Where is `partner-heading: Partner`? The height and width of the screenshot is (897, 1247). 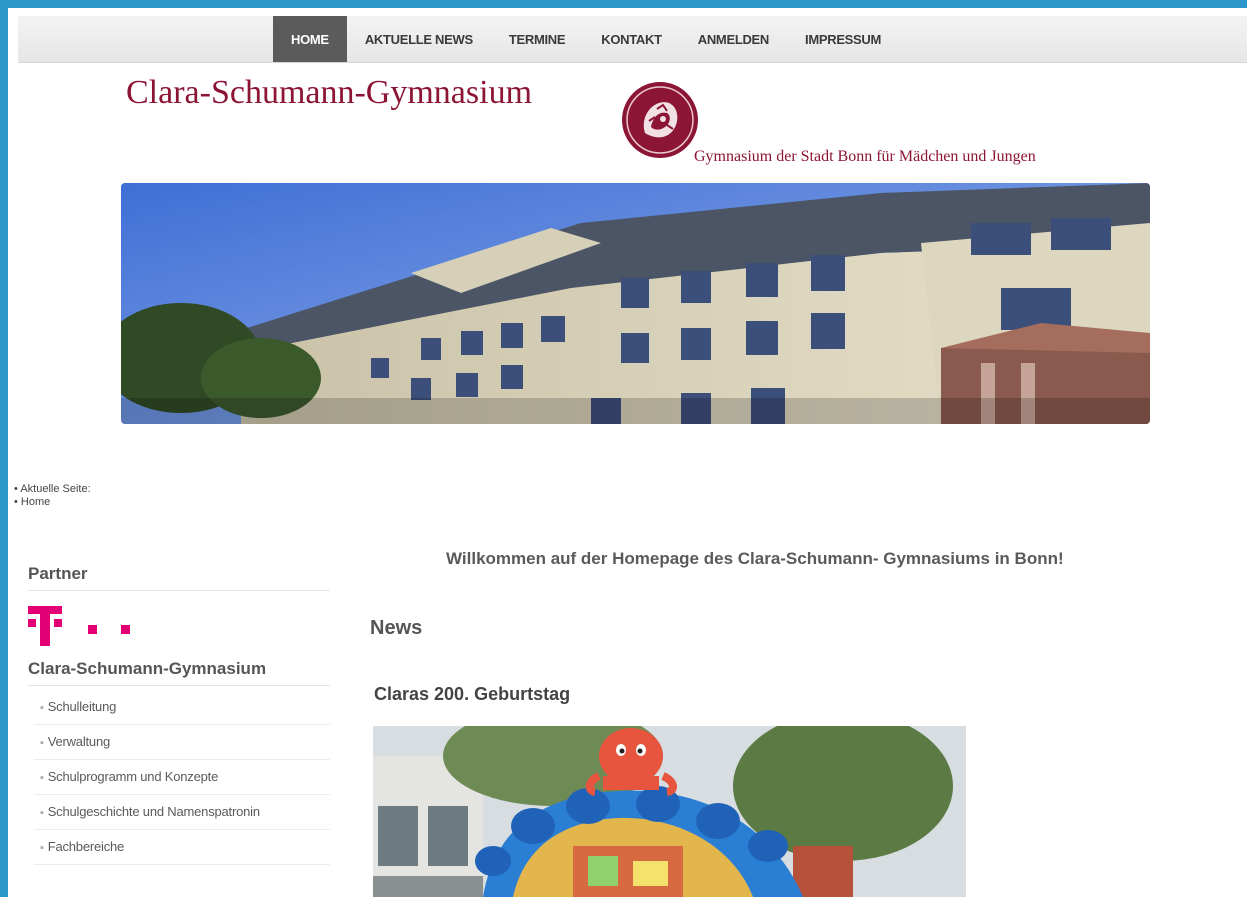 partner-heading: Partner is located at coordinates (179, 577).